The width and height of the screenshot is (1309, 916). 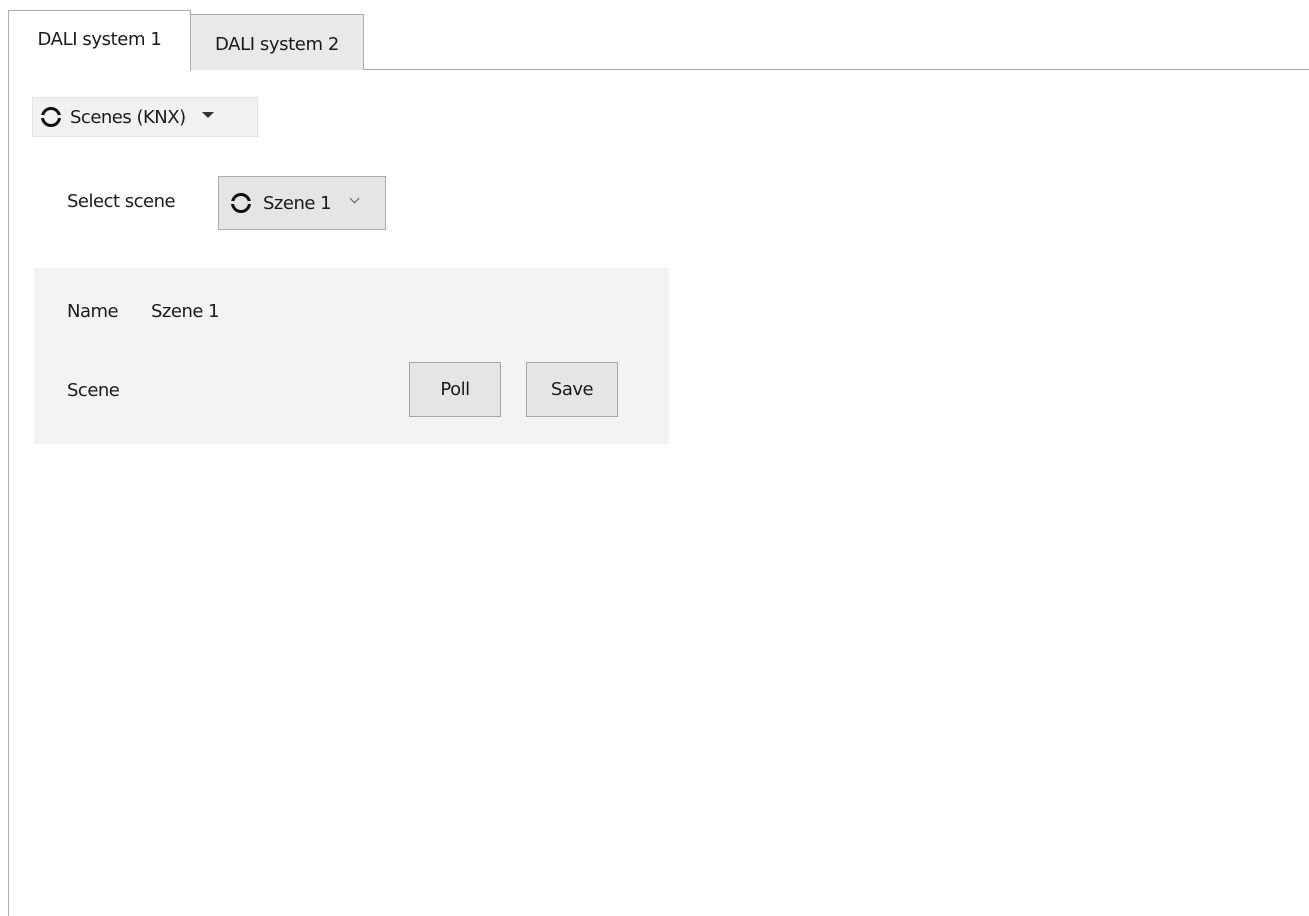 I want to click on scene-detail-panel: Name Szene 1 Scene Poll Save, so click(x=351, y=356).